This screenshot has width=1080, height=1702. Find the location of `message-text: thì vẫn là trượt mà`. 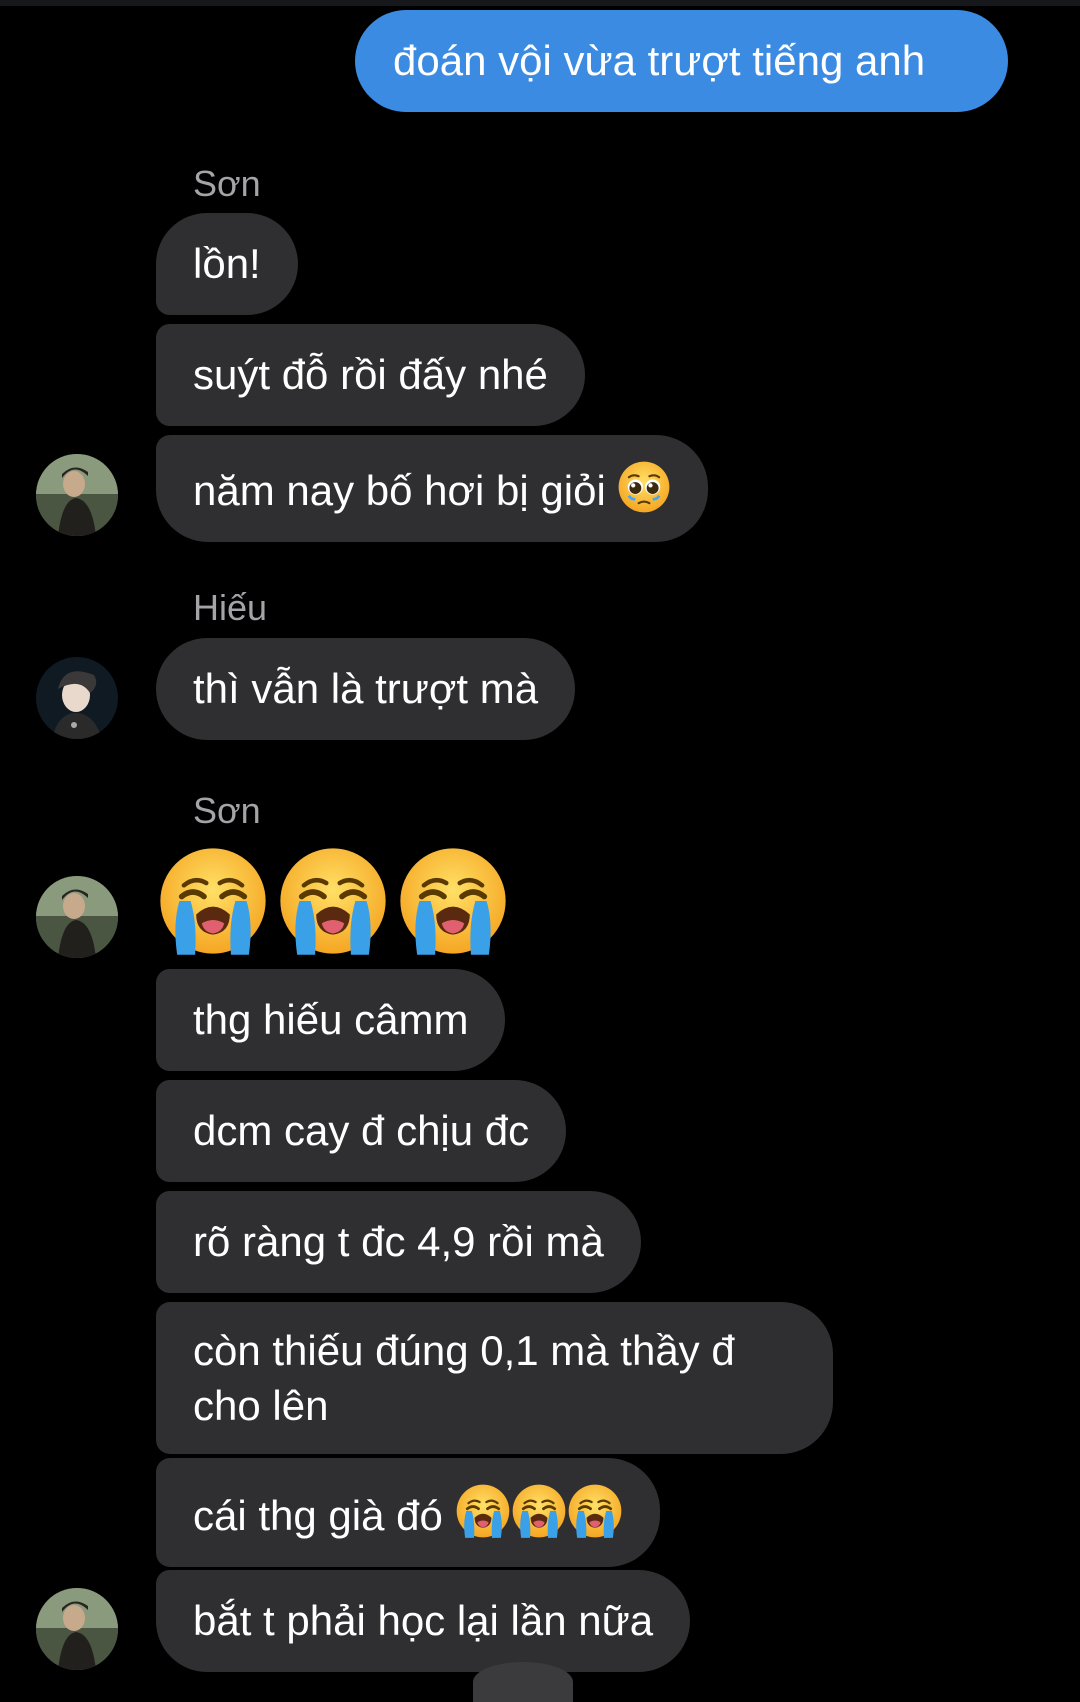

message-text: thì vẫn là trượt mà is located at coordinates (366, 688).